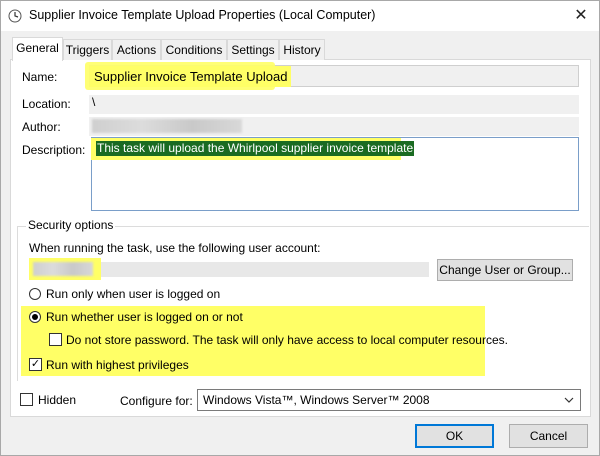 Image resolution: width=600 pixels, height=456 pixels. Describe the element at coordinates (191, 76) in the screenshot. I see `name-field: Supplier Invoice Template Upload` at that location.